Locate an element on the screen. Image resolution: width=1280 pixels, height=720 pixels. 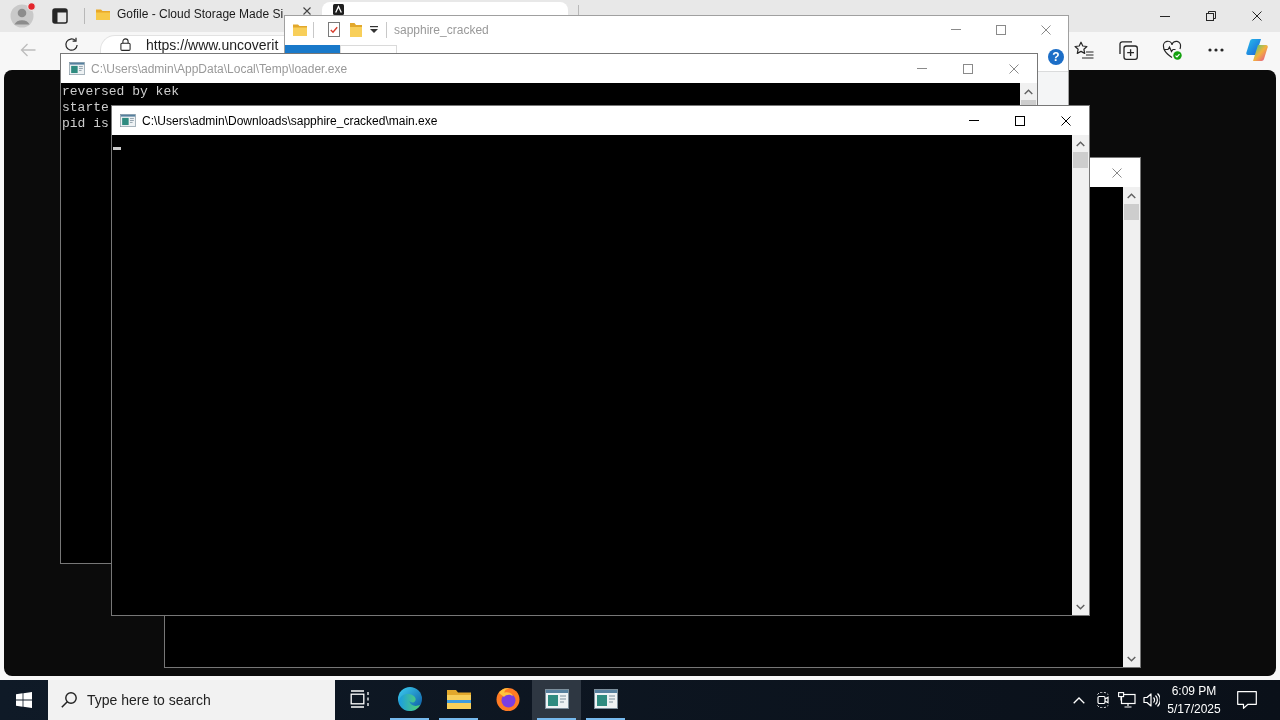
folder-icon is located at coordinates (458, 699).